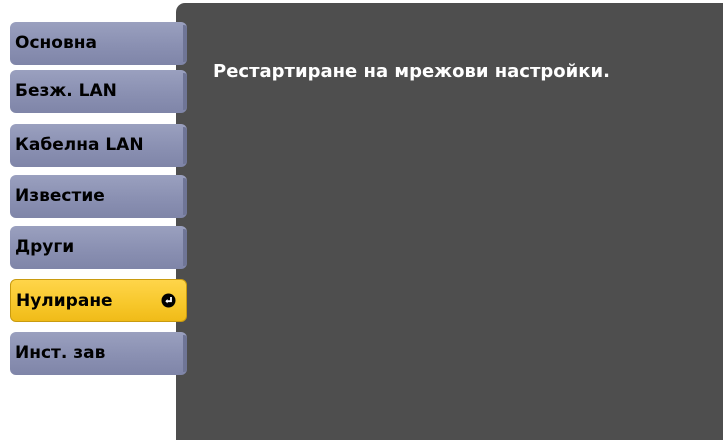 This screenshot has height=440, width=723. What do you see at coordinates (168, 300) in the screenshot?
I see `enter-icon` at bounding box center [168, 300].